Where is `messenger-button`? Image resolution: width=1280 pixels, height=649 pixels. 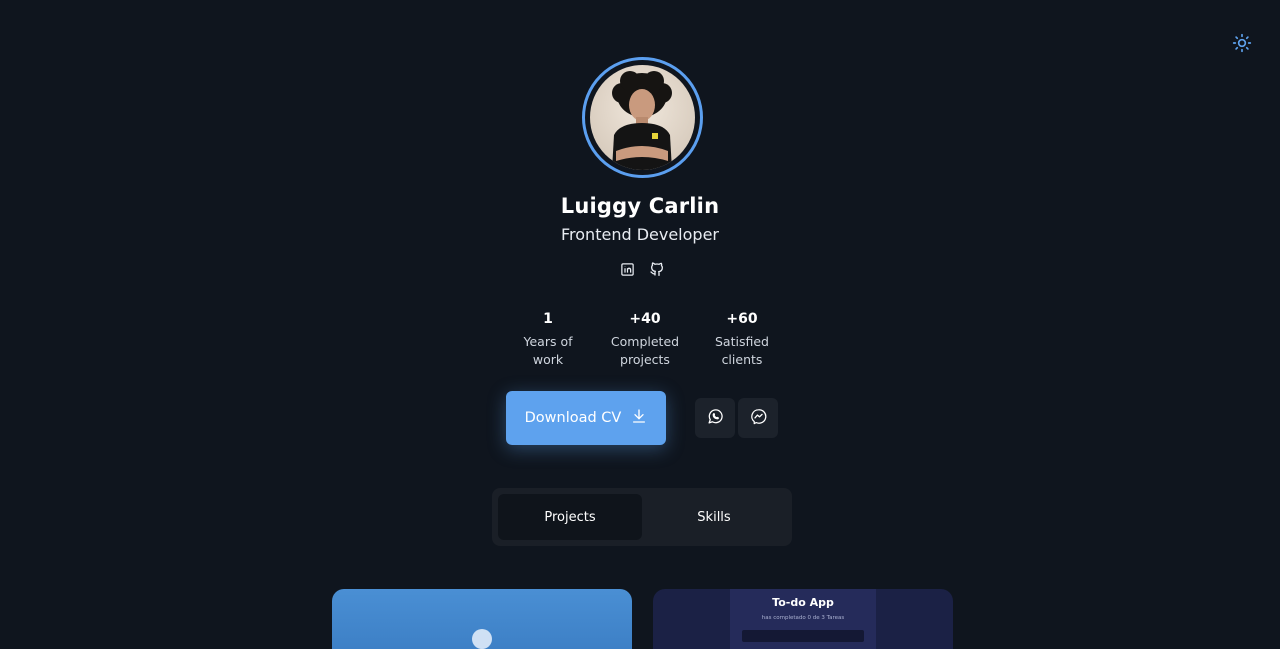 messenger-button is located at coordinates (758, 418).